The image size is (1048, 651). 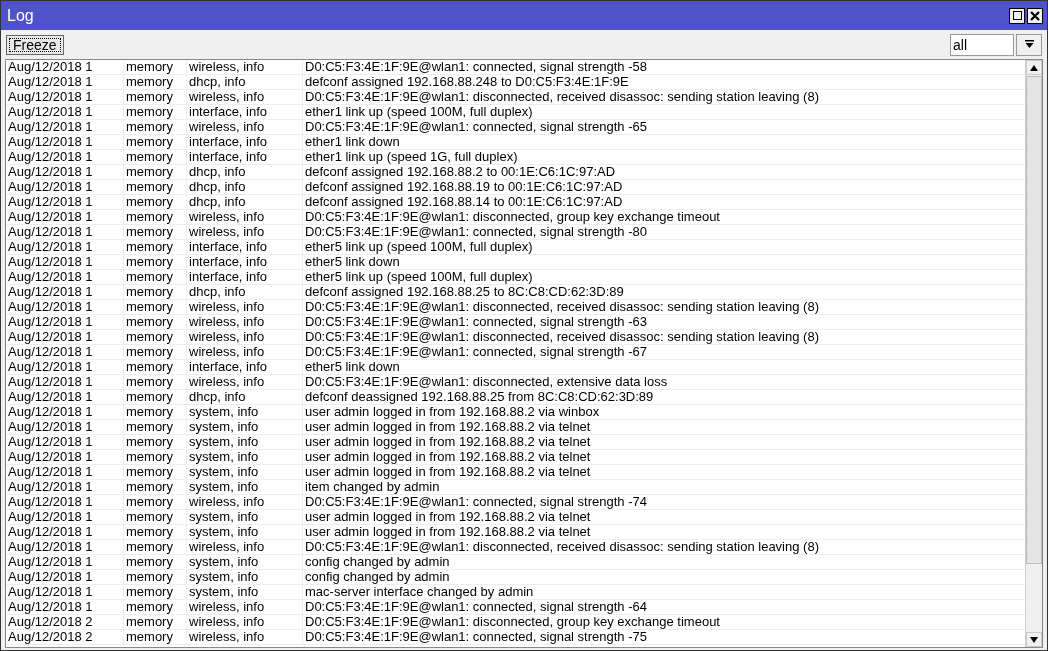 I want to click on scroll-down-button, so click(x=1034, y=639).